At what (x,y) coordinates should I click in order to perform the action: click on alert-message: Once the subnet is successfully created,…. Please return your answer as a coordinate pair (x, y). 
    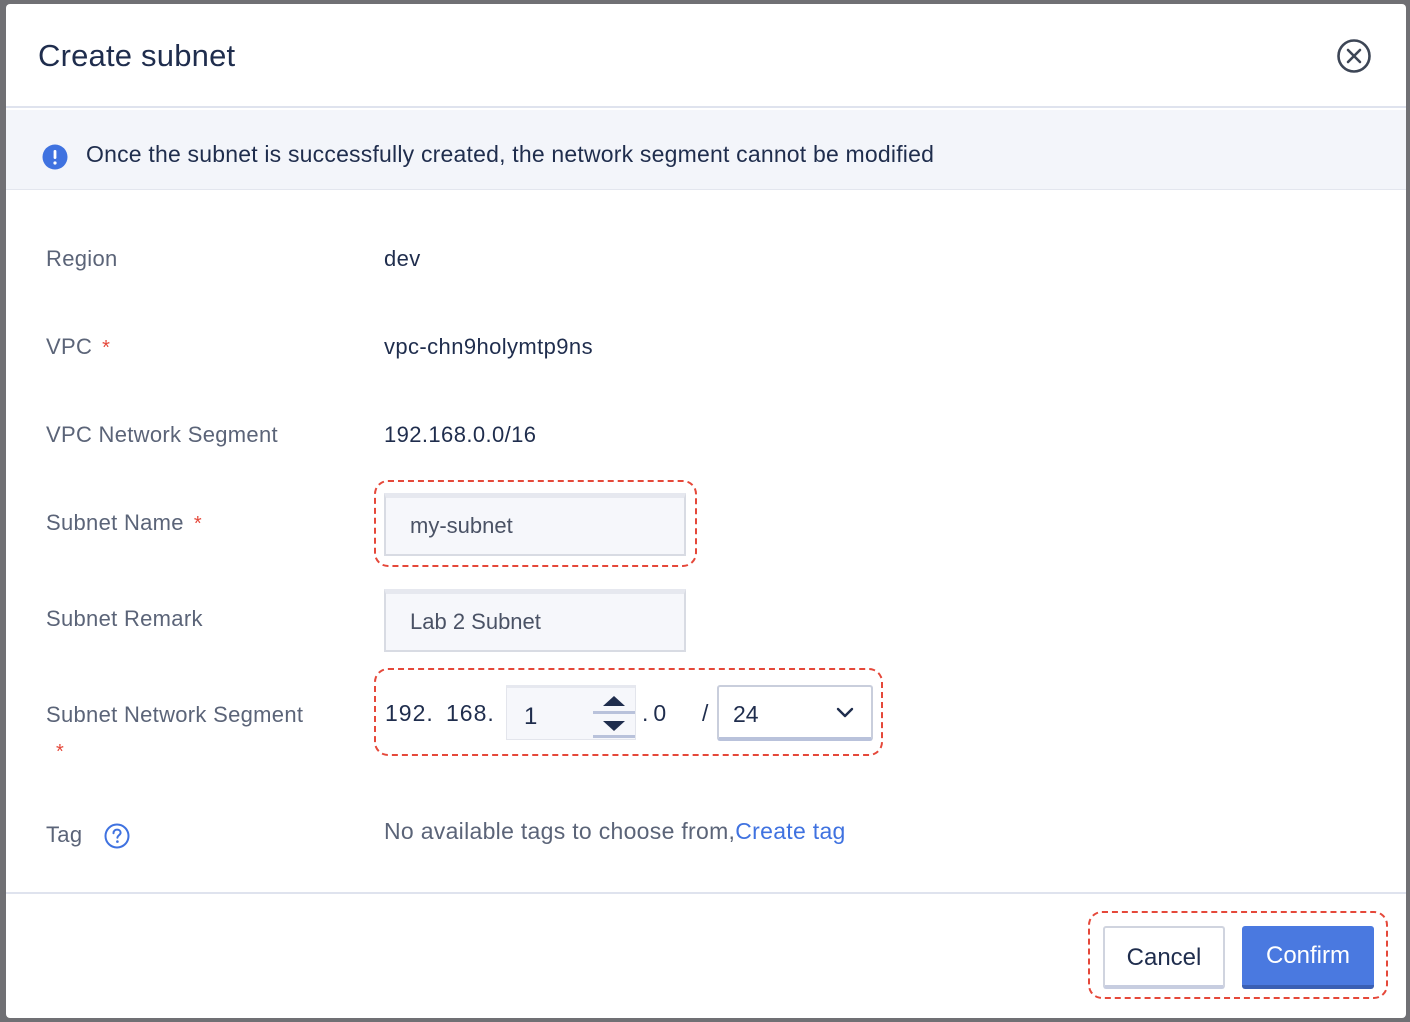
    Looking at the image, I should click on (510, 154).